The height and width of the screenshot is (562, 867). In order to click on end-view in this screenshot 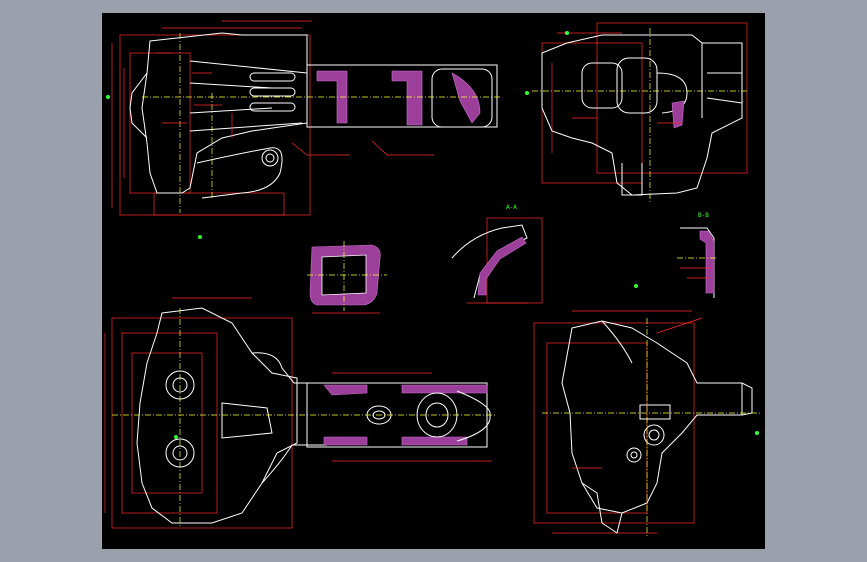, I will do `click(647, 424)`.